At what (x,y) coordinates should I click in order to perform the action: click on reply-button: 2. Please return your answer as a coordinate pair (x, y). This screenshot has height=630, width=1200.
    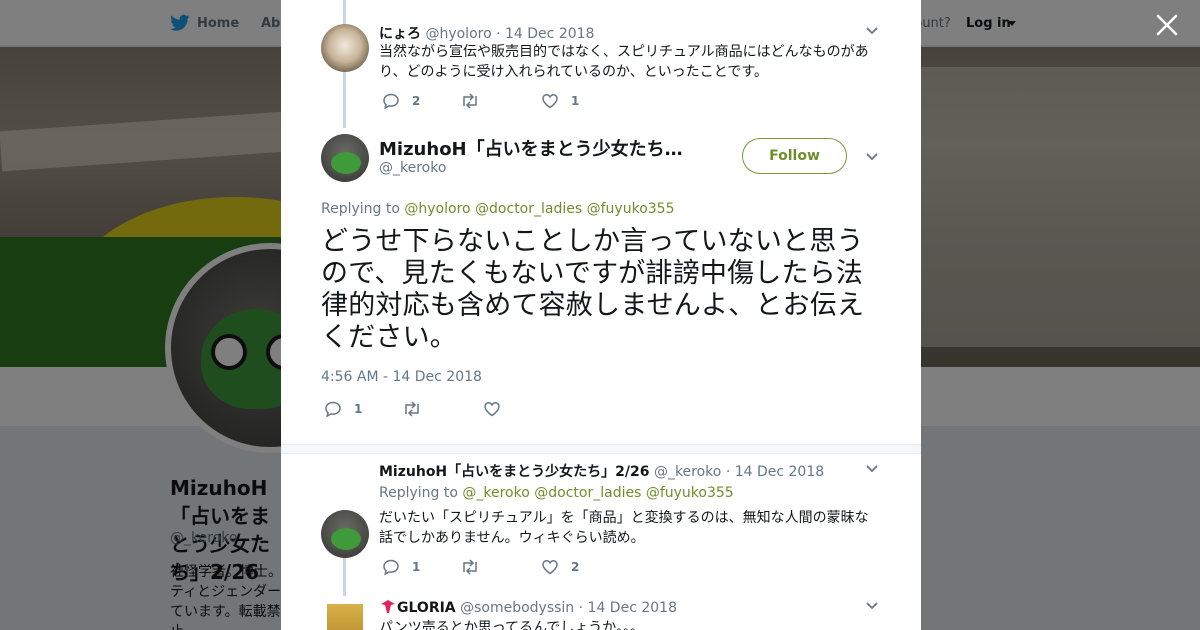
    Looking at the image, I should click on (401, 101).